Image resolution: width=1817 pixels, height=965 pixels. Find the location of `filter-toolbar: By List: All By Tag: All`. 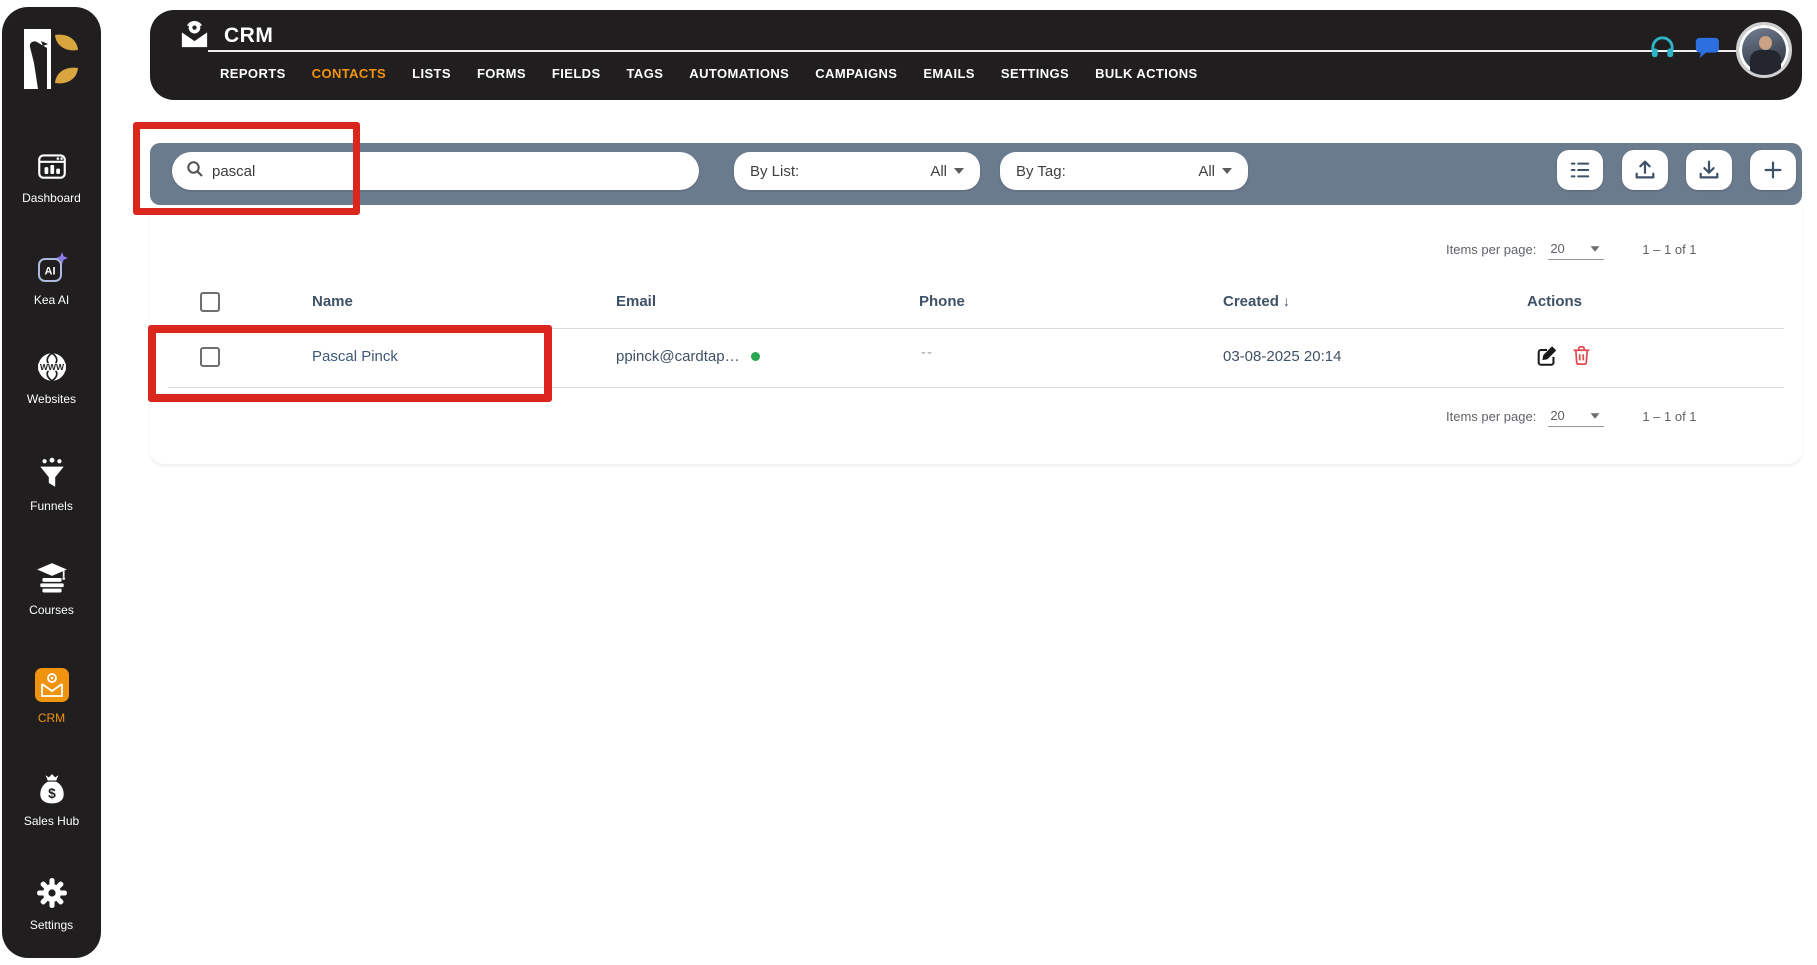

filter-toolbar: By List: All By Tag: All is located at coordinates (976, 174).